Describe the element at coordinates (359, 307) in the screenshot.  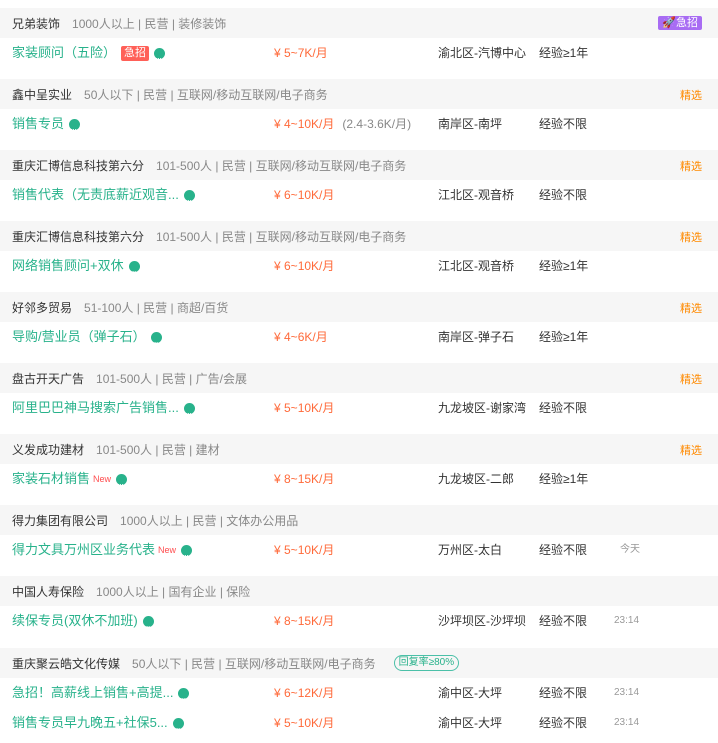
I see `company-header: 好邻多贸易 51-100人 | 民营 | 商超/百货 精选` at that location.